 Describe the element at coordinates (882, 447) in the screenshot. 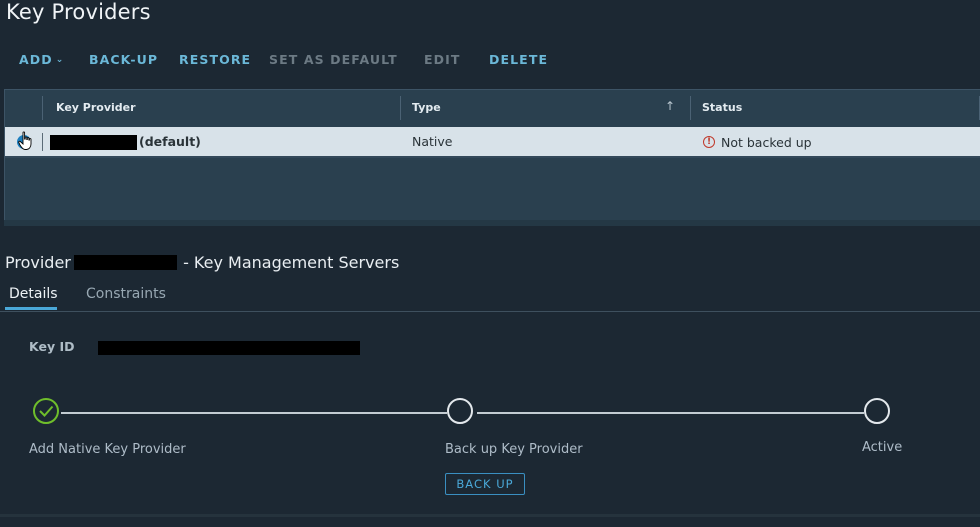

I see `step-label-active: Active` at that location.